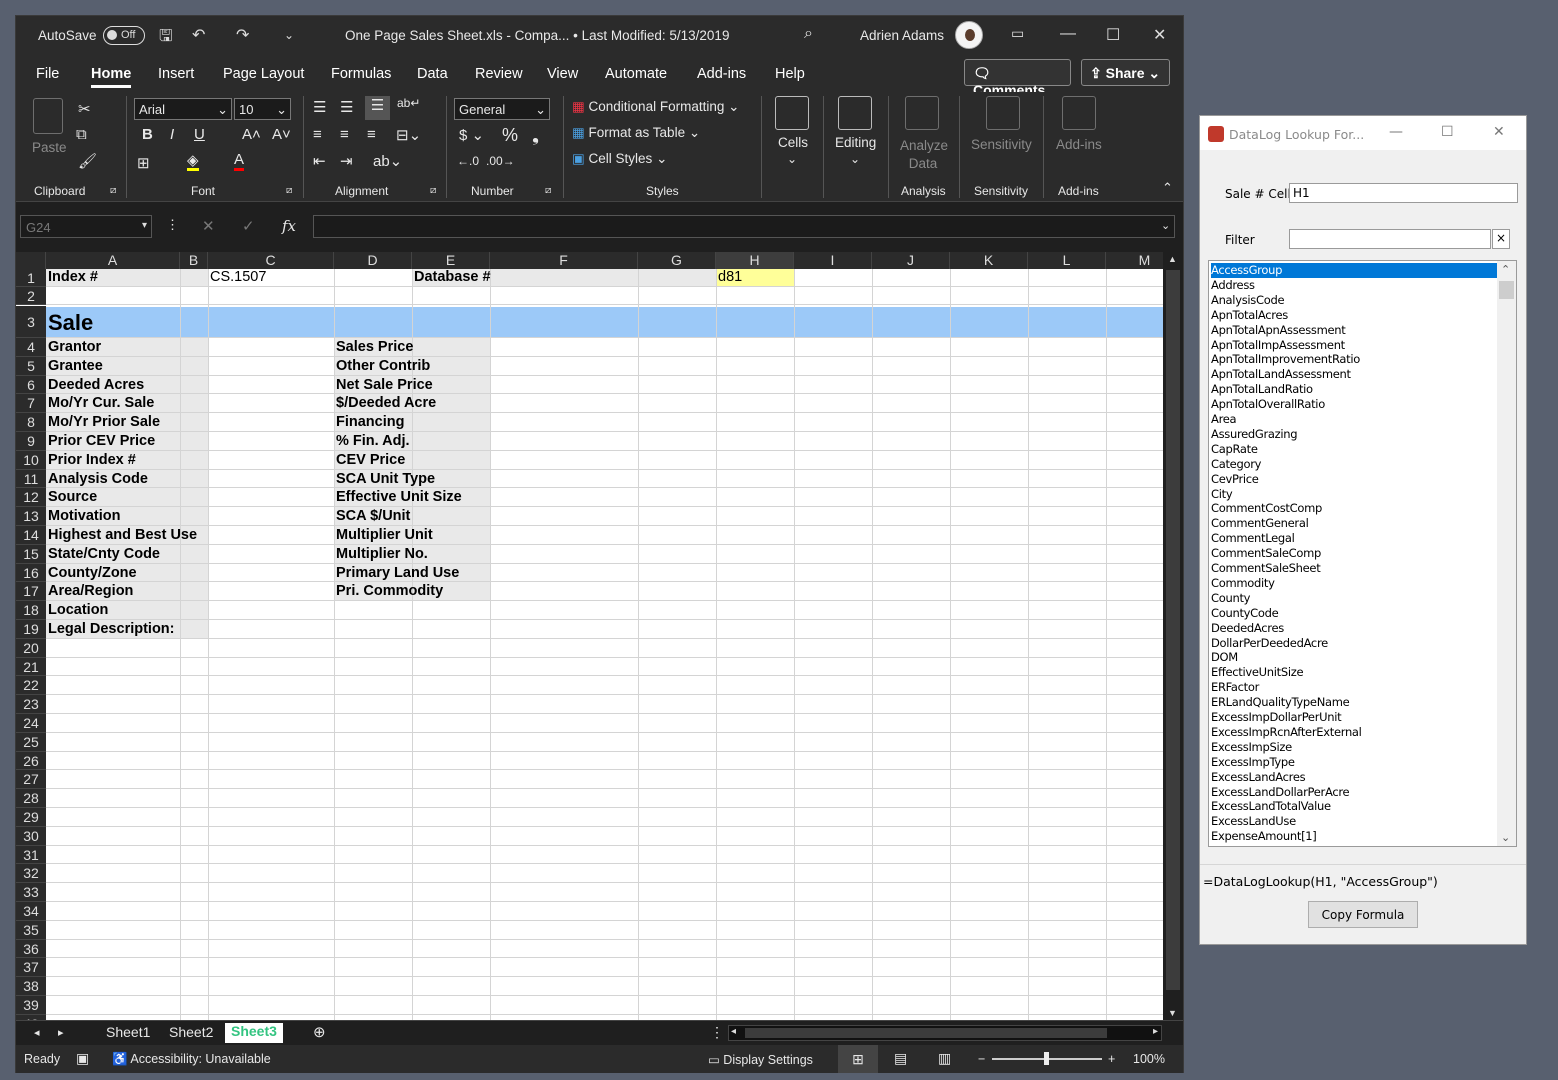 The image size is (1558, 1080). What do you see at coordinates (31, 592) in the screenshot?
I see `row-header: 17` at bounding box center [31, 592].